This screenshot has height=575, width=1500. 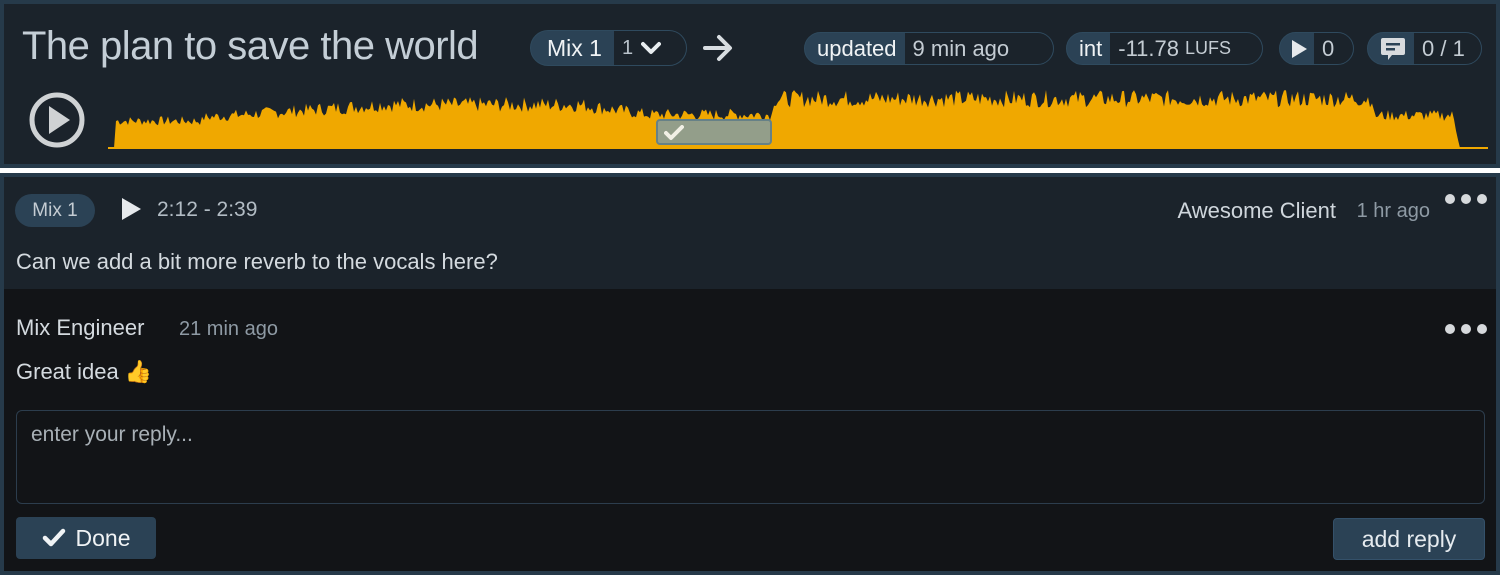 I want to click on plays-count: 0, so click(x=1333, y=48).